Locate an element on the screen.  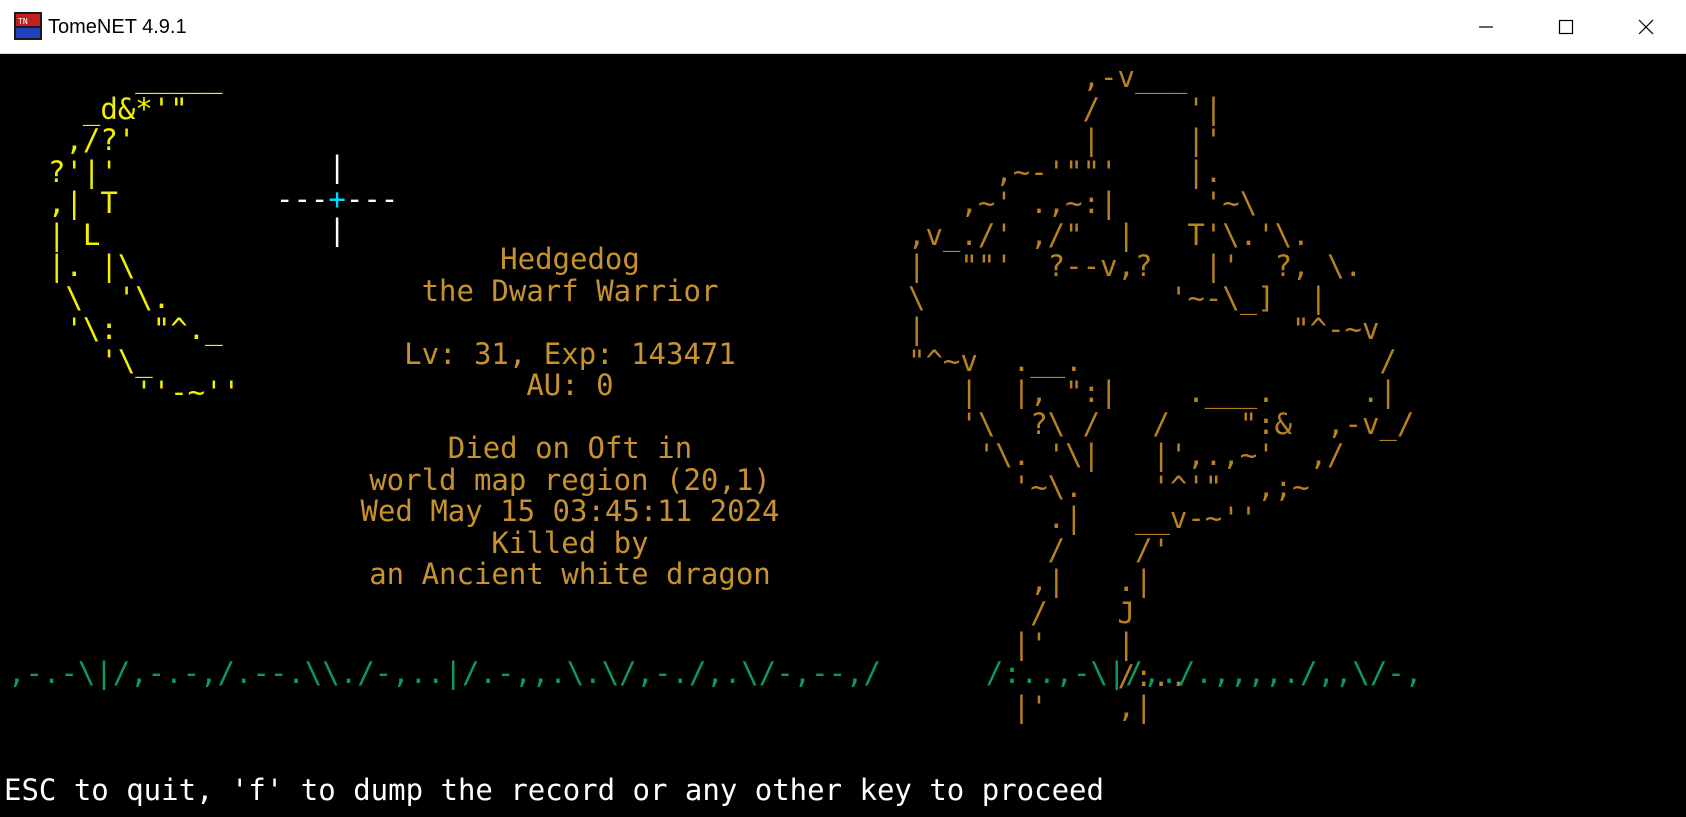
minimize-icon is located at coordinates (1486, 27).